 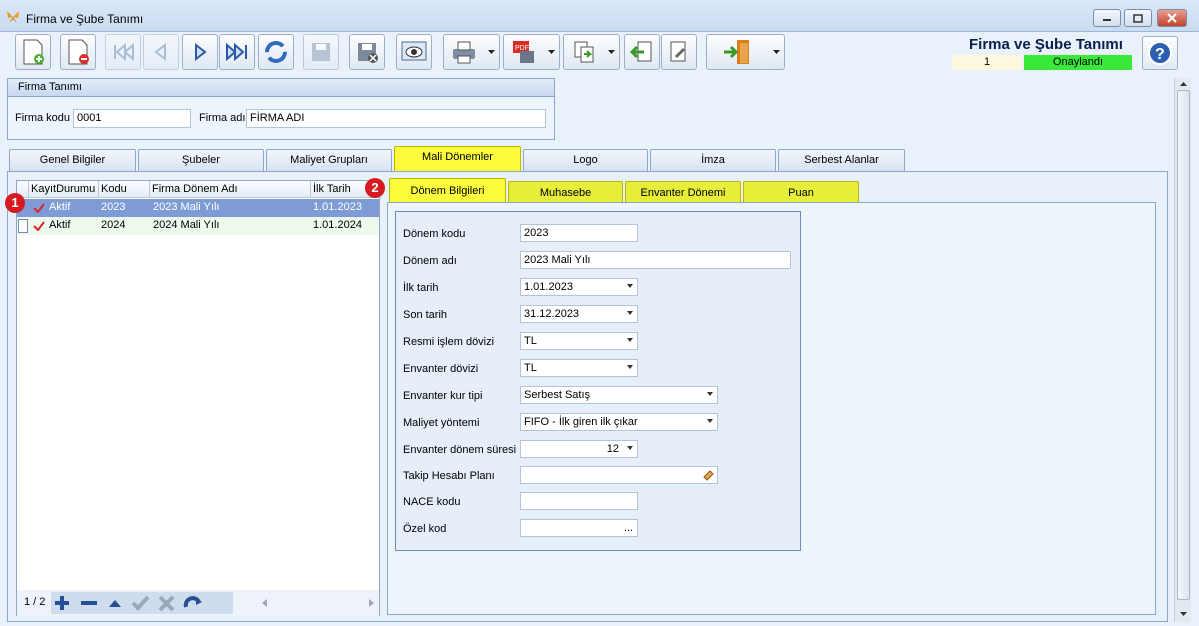 What do you see at coordinates (579, 449) in the screenshot?
I see `donem-suresi-select: 12` at bounding box center [579, 449].